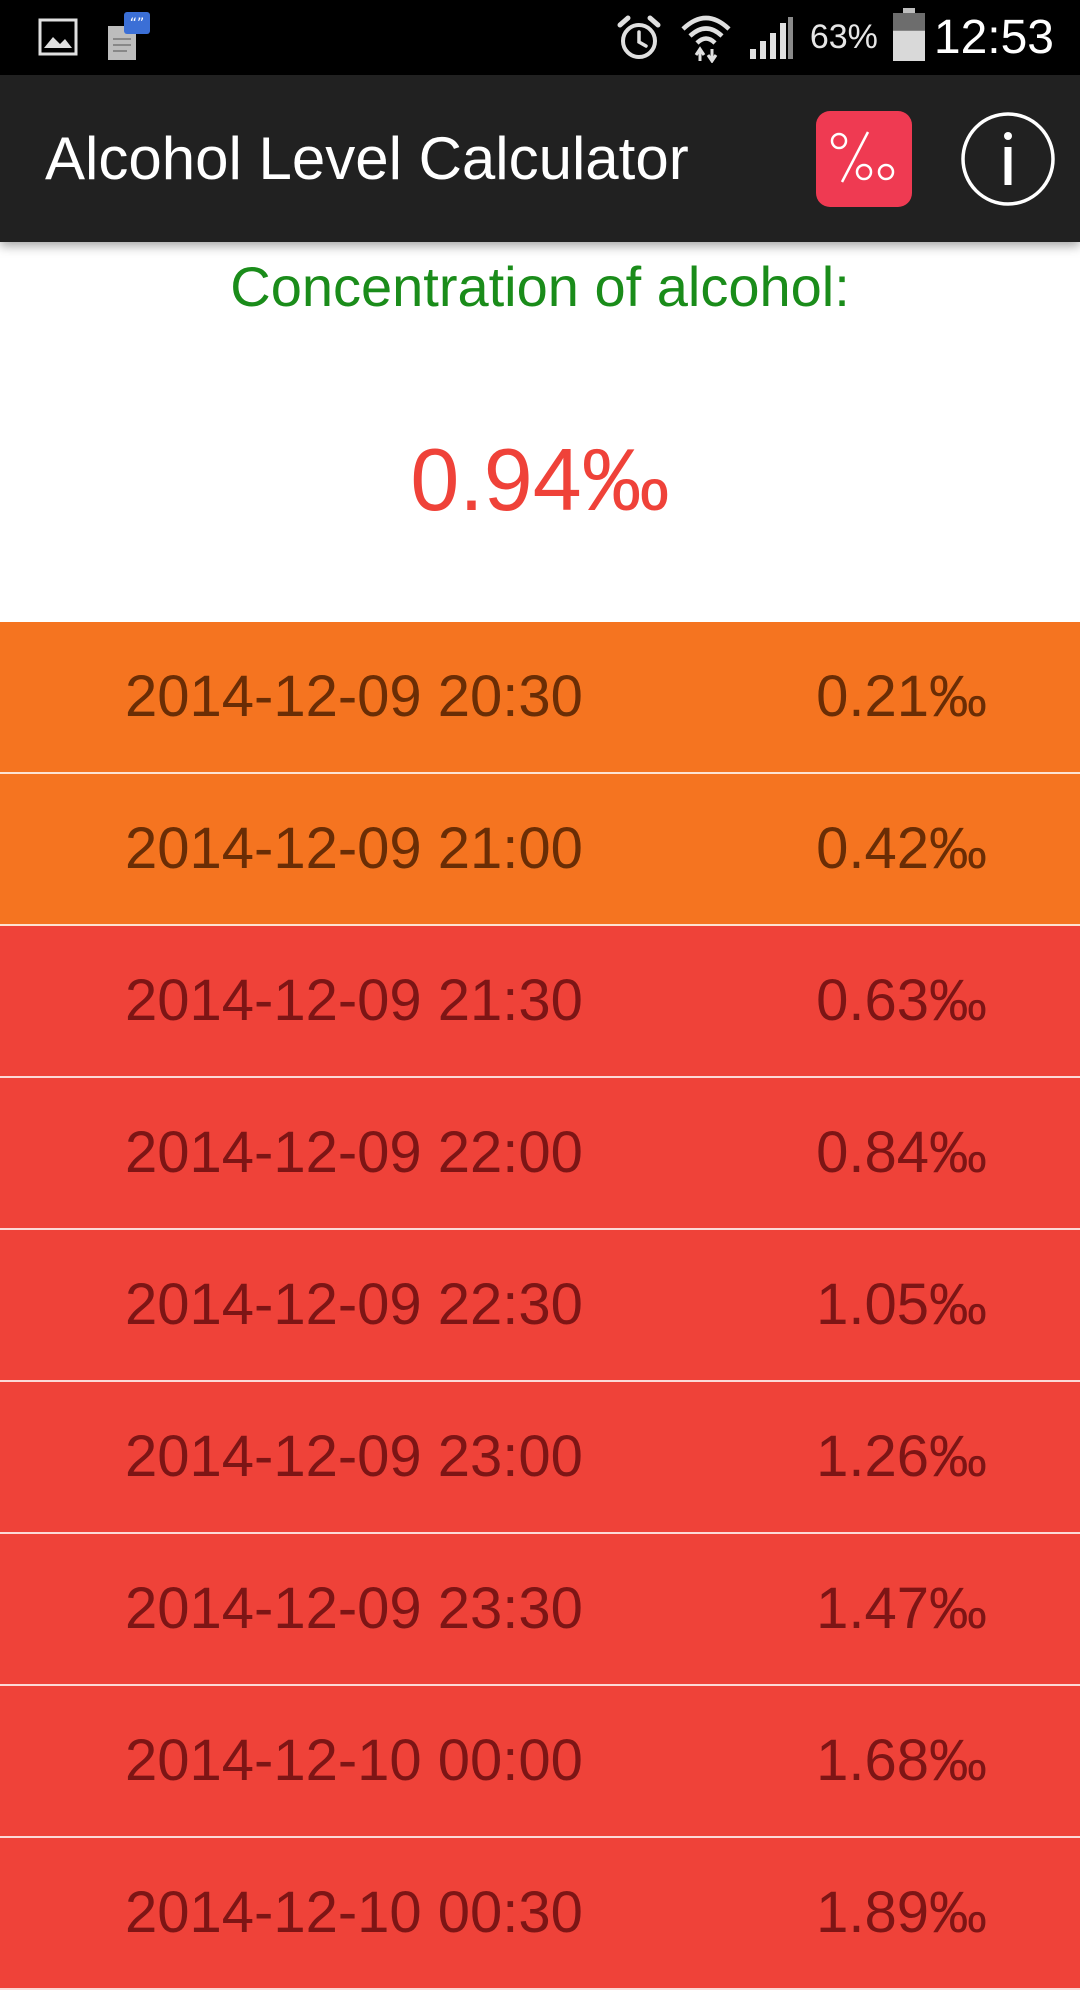  I want to click on history-row-time: 2014-12-09 22:00, so click(354, 1152).